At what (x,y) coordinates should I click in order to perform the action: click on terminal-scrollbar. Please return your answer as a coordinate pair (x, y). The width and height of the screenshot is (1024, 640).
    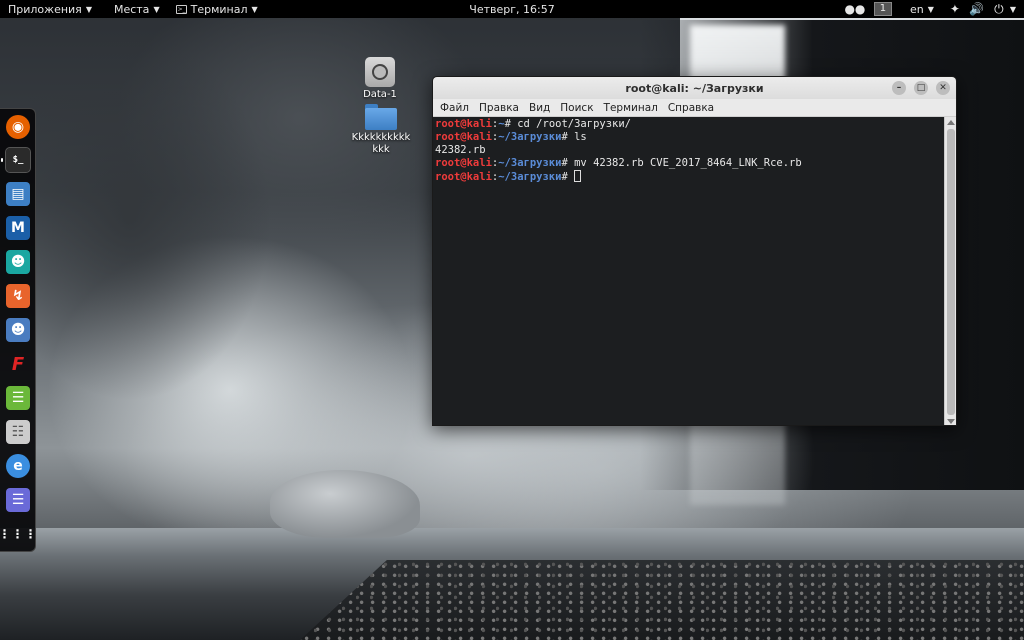
    Looking at the image, I should click on (950, 271).